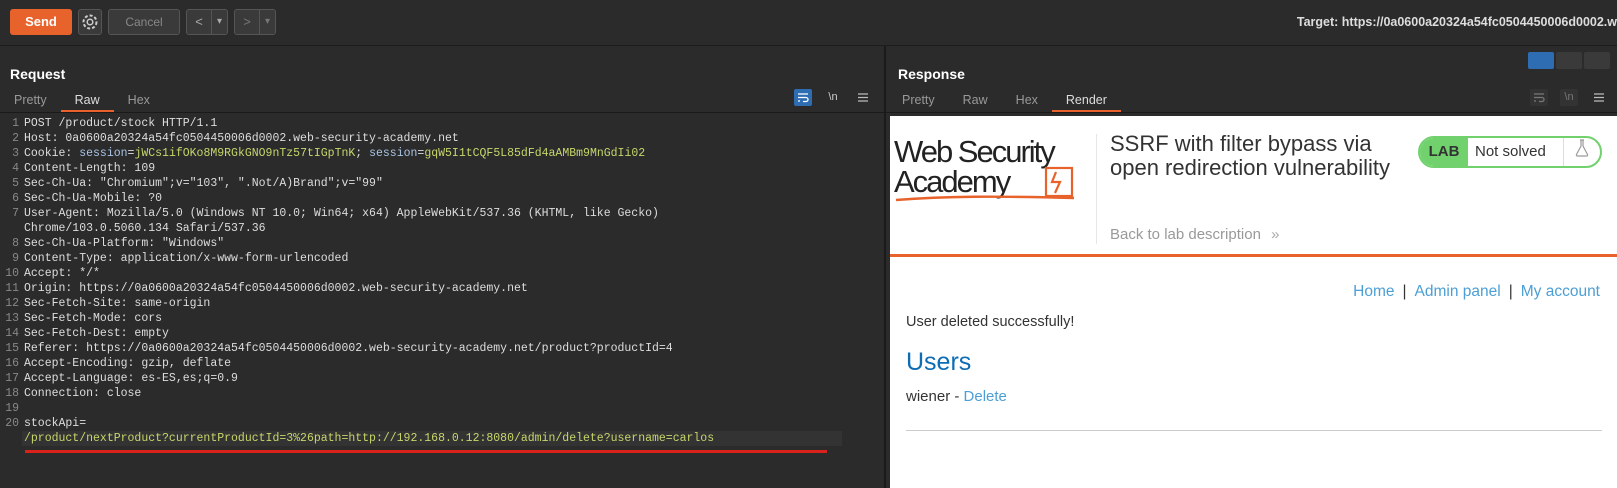  Describe the element at coordinates (442, 112) in the screenshot. I see `request-tab-divider` at that location.